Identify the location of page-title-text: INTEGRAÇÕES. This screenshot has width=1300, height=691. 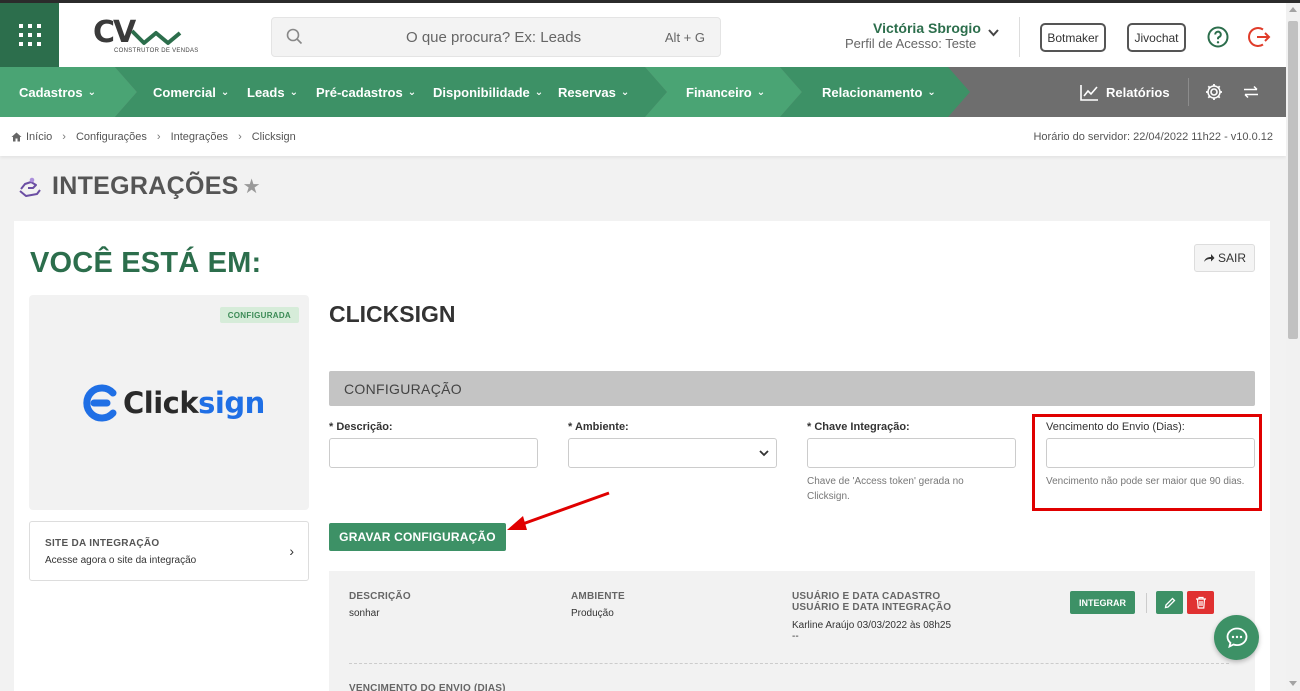
(145, 186).